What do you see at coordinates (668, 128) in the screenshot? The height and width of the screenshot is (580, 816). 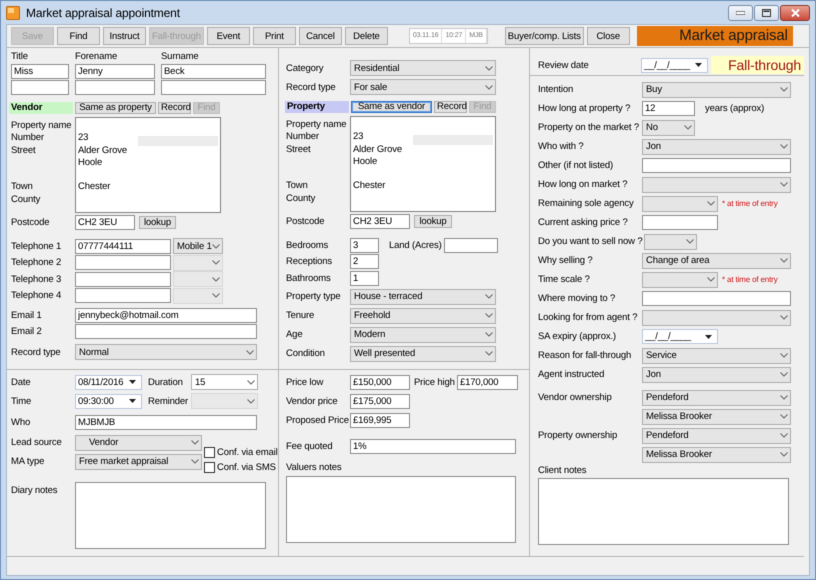 I see `dropdown: No` at bounding box center [668, 128].